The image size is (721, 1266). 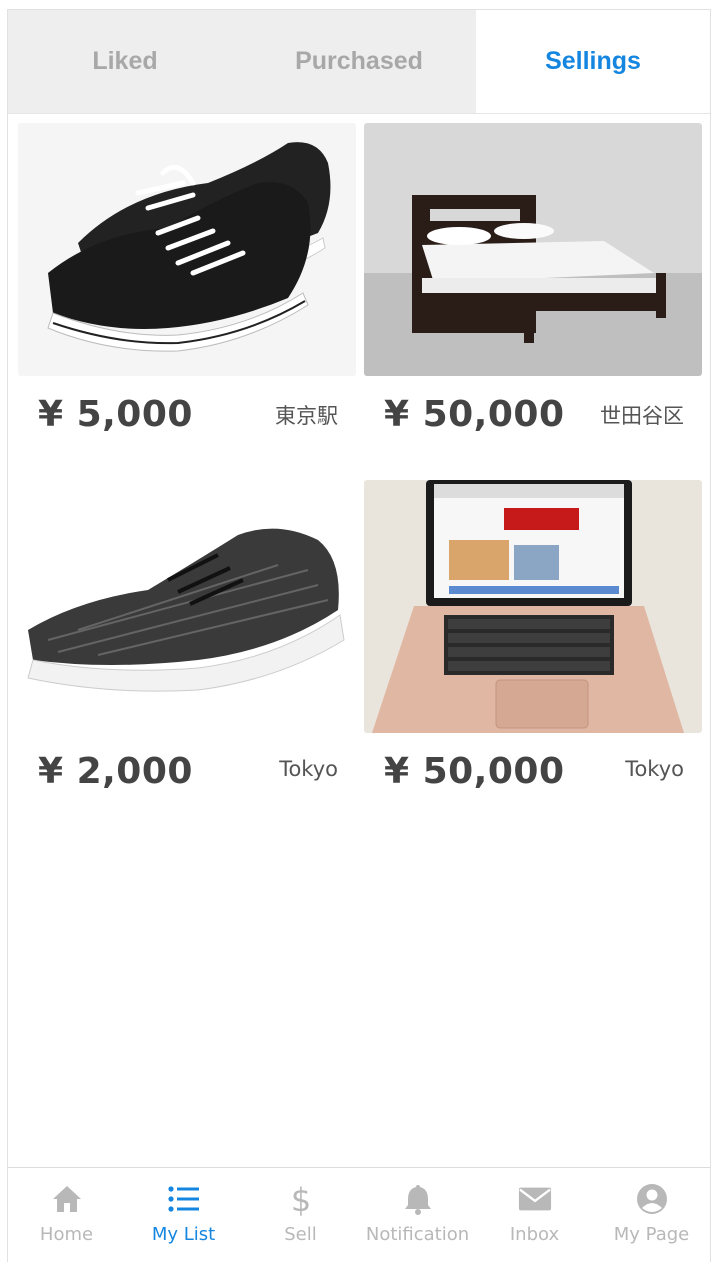 What do you see at coordinates (417, 1234) in the screenshot?
I see `nav-label: Notification` at bounding box center [417, 1234].